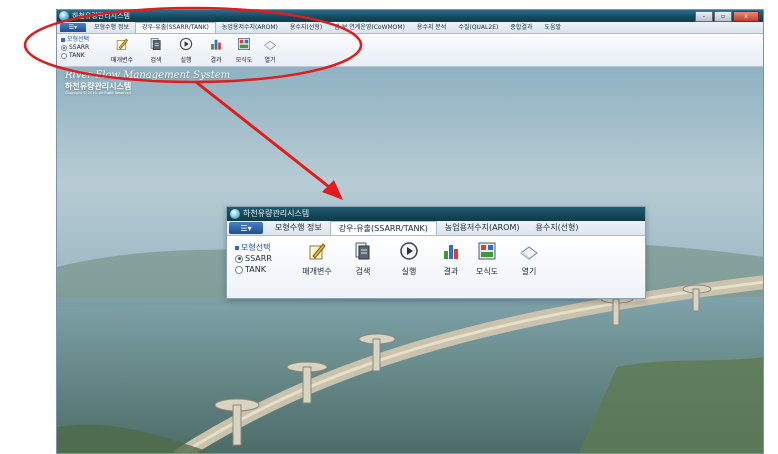 The image size is (778, 454). I want to click on open-button: 열기, so click(270, 50).